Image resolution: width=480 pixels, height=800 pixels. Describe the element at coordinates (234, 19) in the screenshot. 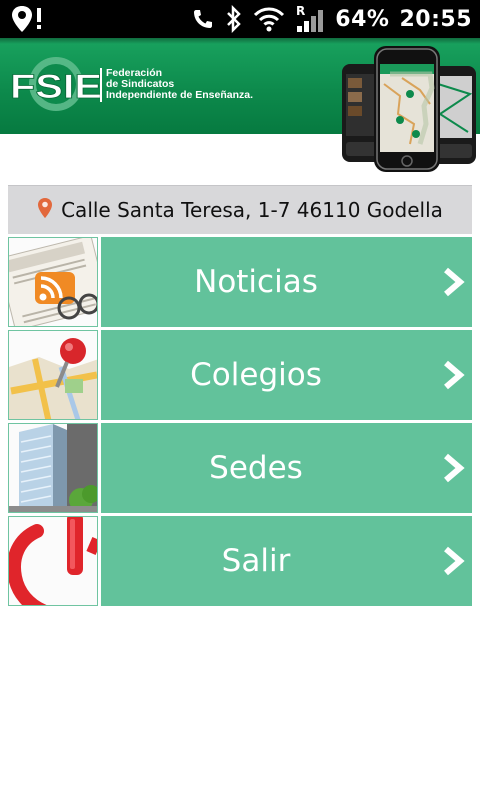

I see `bluetooth-icon` at that location.